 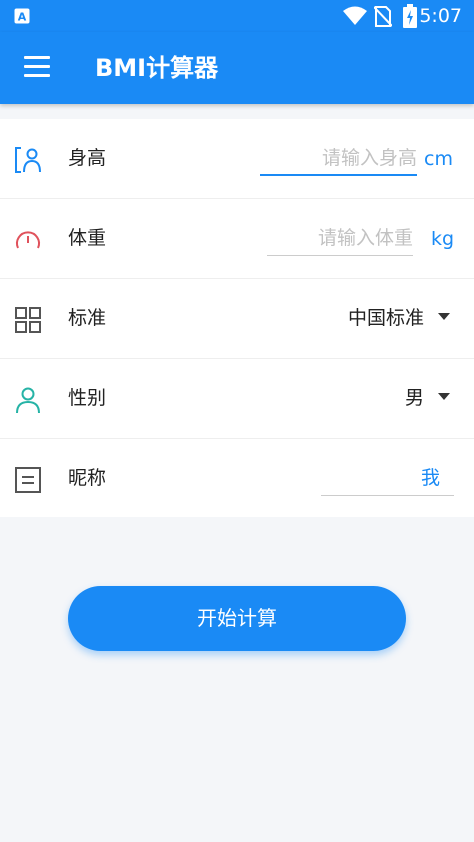 What do you see at coordinates (430, 478) in the screenshot?
I see `nickname-value: 我` at bounding box center [430, 478].